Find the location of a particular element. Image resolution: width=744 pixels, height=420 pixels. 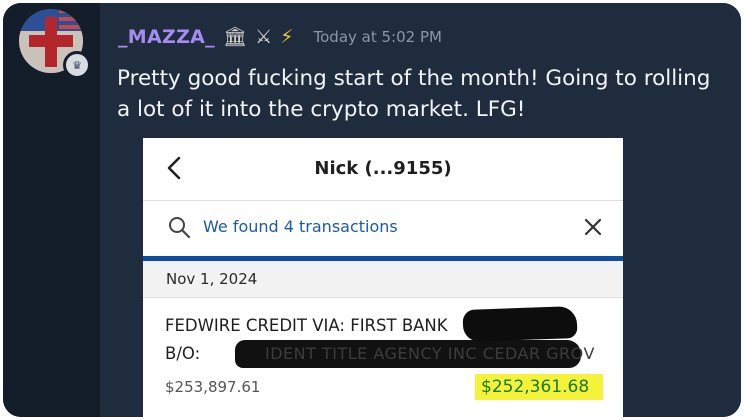

bank-nav-bar: Nick (...9155) is located at coordinates (383, 168).